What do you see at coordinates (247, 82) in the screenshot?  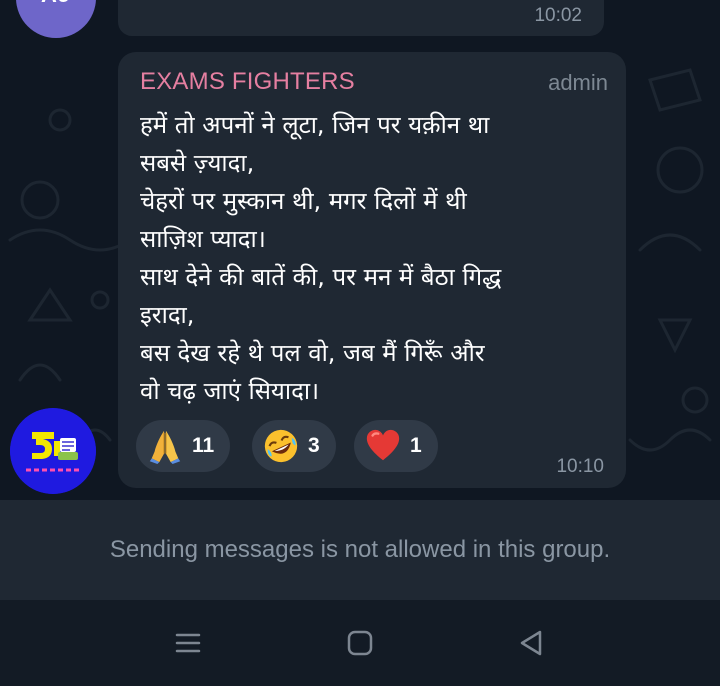 I see `sender-name: EXAMS FIGHTERS` at bounding box center [247, 82].